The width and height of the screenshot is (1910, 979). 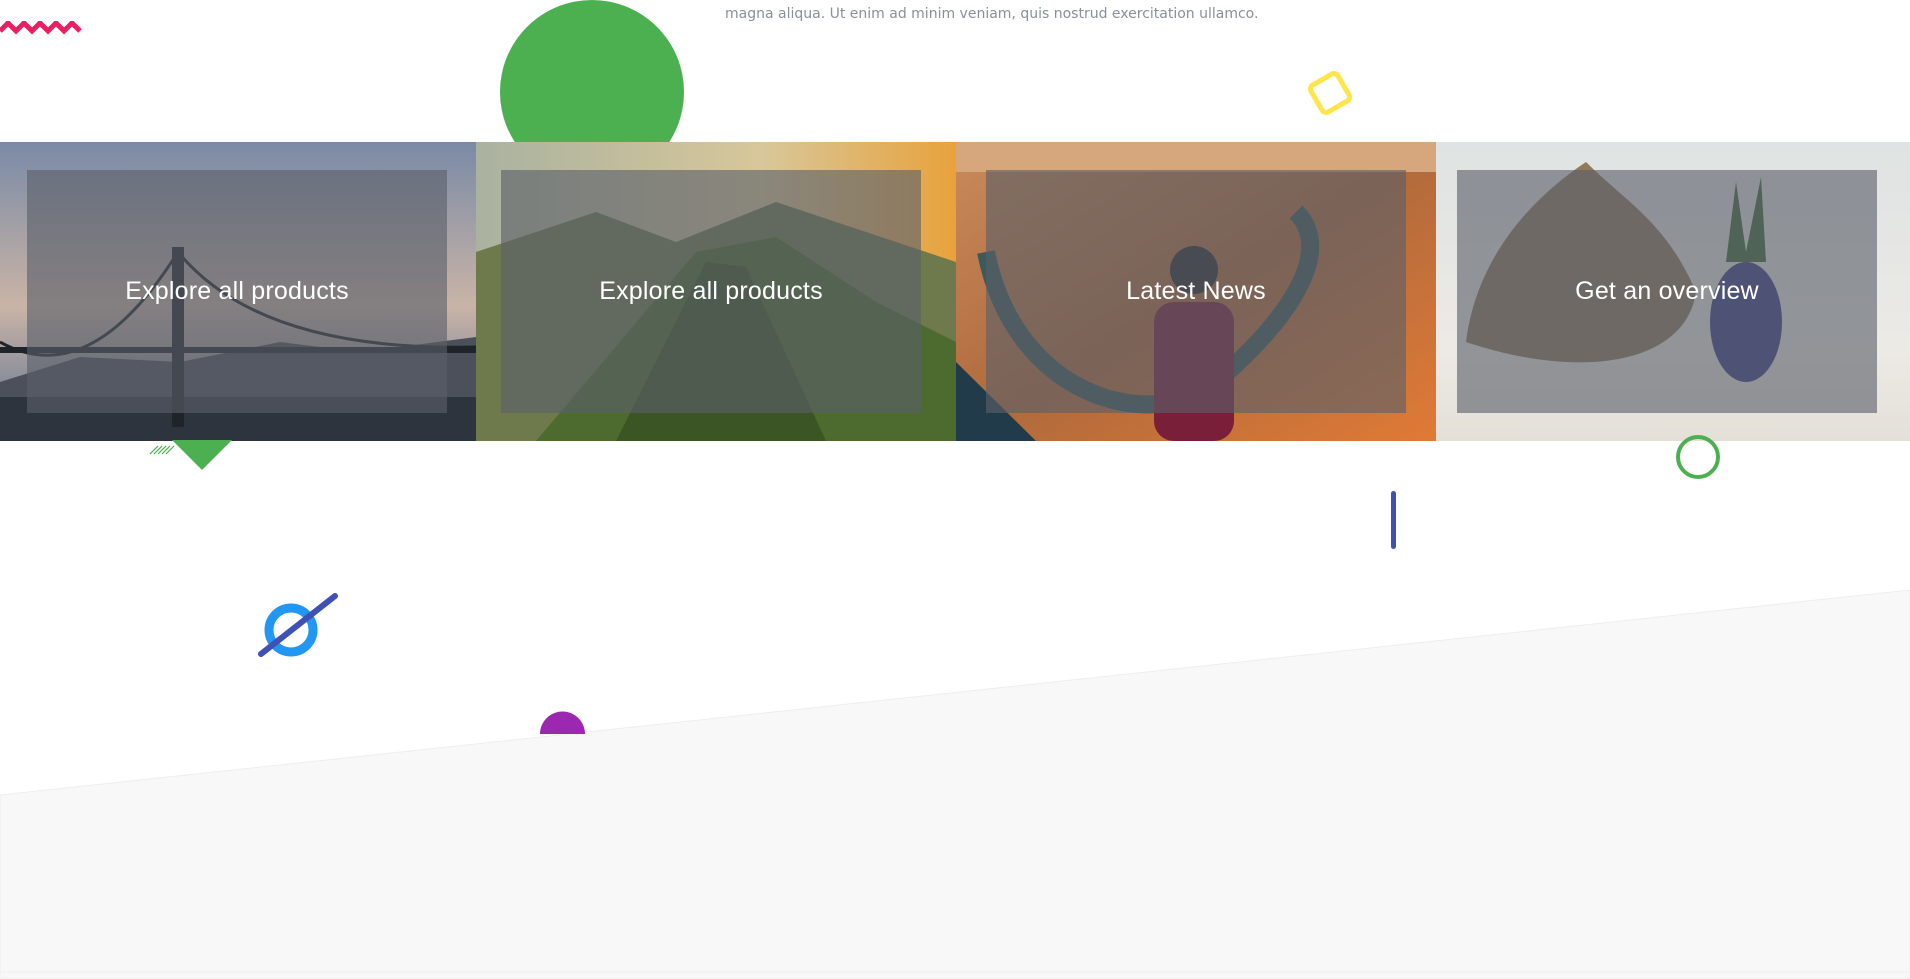 What do you see at coordinates (298, 625) in the screenshot?
I see `crossed-circle-shape` at bounding box center [298, 625].